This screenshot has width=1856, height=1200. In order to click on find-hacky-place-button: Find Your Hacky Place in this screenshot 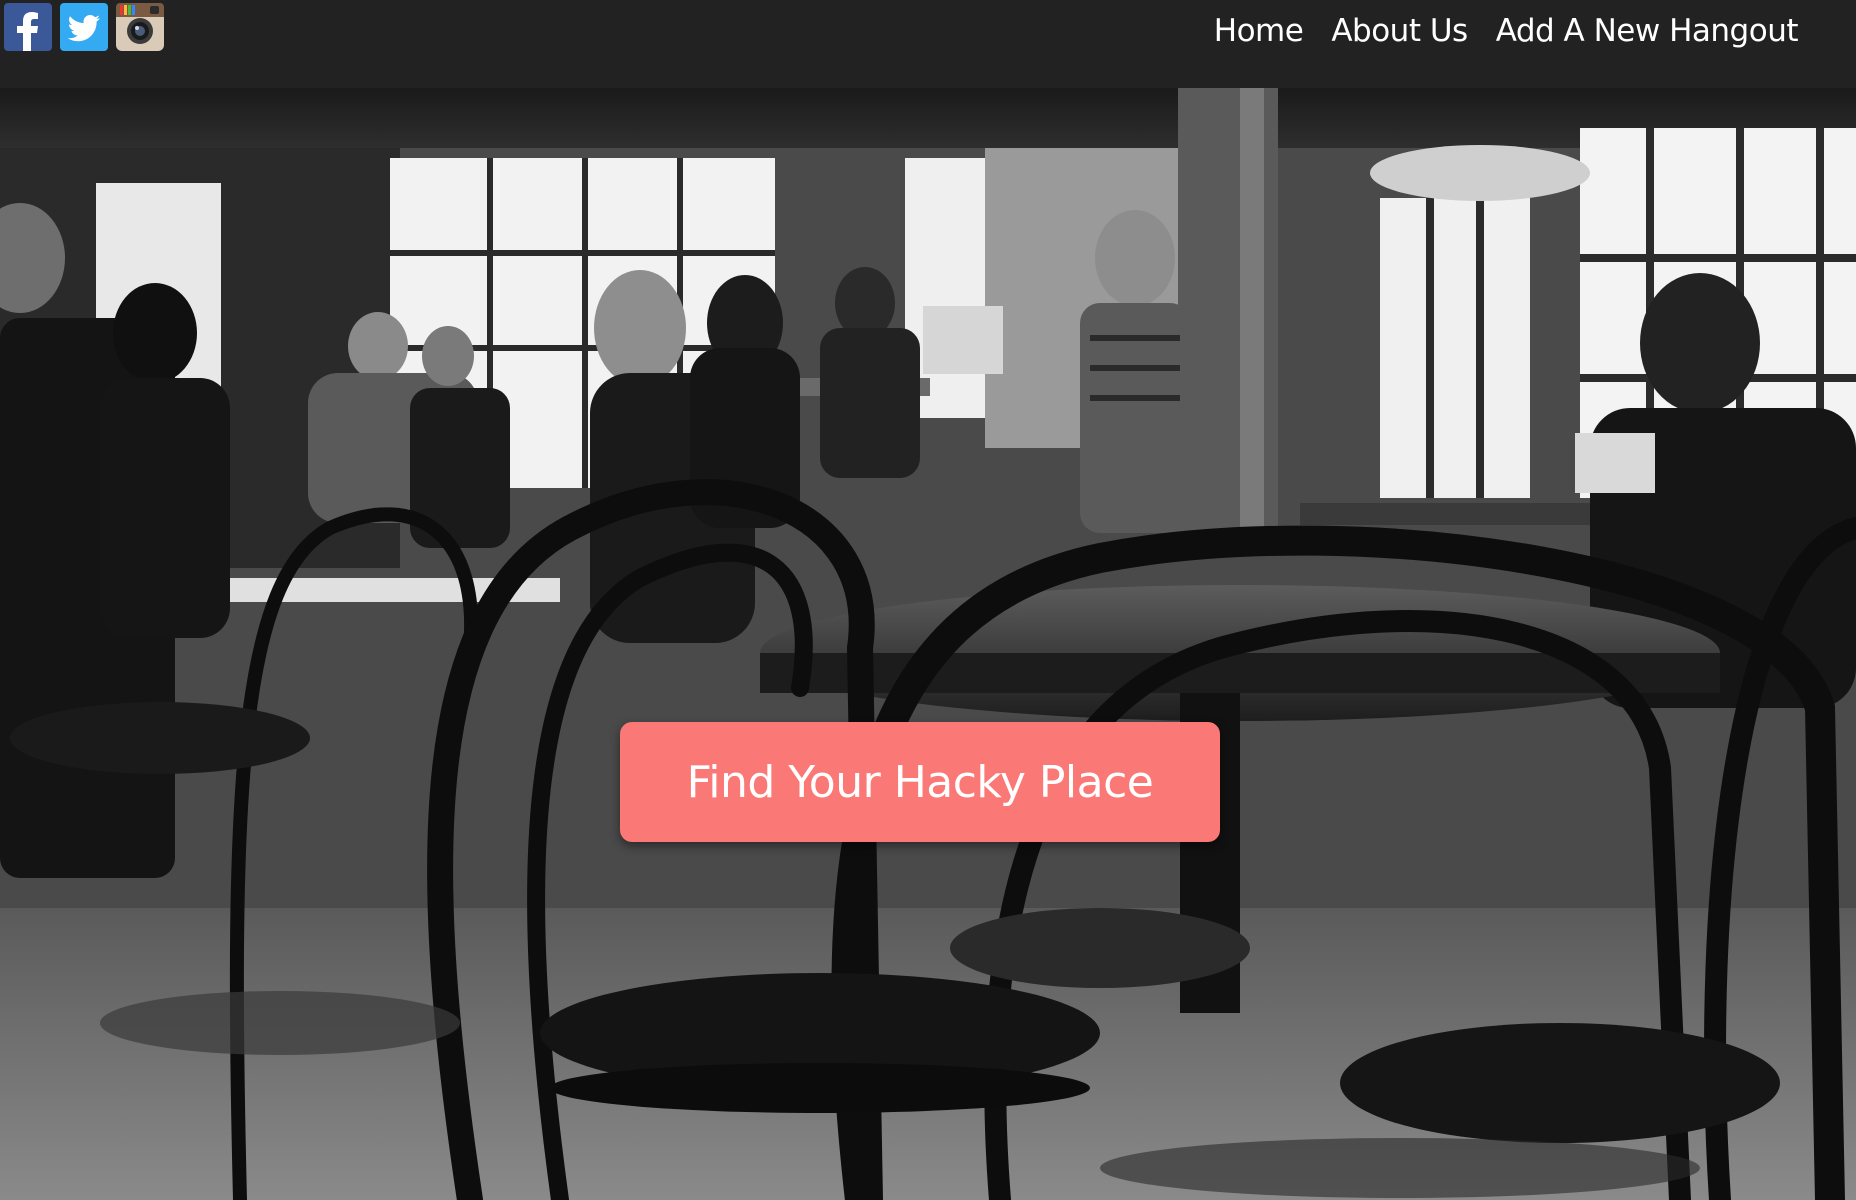, I will do `click(920, 782)`.